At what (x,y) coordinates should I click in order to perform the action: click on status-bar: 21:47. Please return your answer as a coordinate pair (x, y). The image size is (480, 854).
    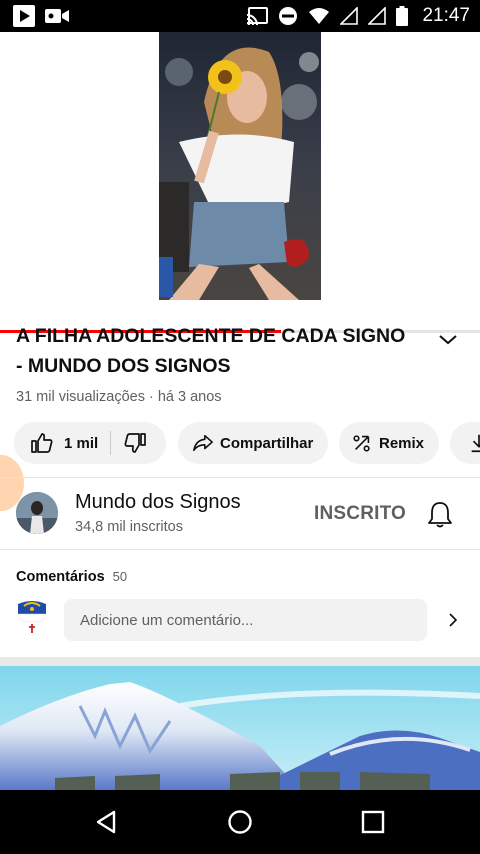
    Looking at the image, I should click on (240, 16).